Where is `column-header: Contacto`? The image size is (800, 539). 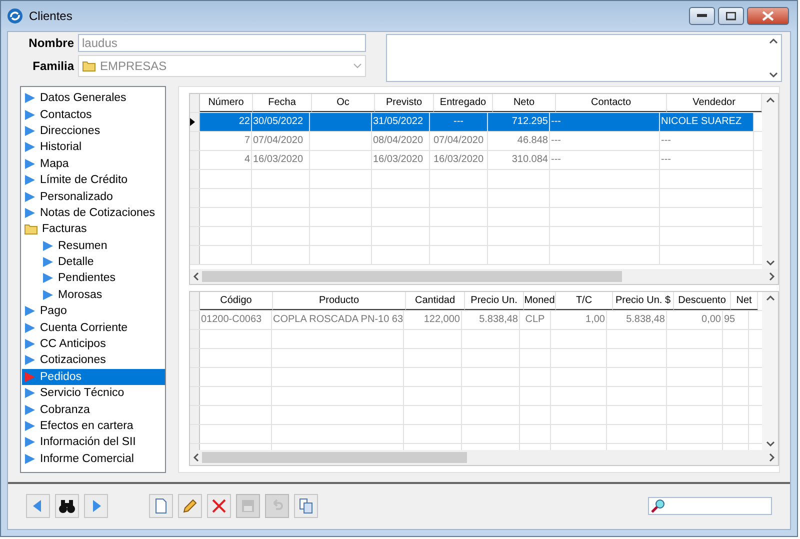
column-header: Contacto is located at coordinates (611, 103).